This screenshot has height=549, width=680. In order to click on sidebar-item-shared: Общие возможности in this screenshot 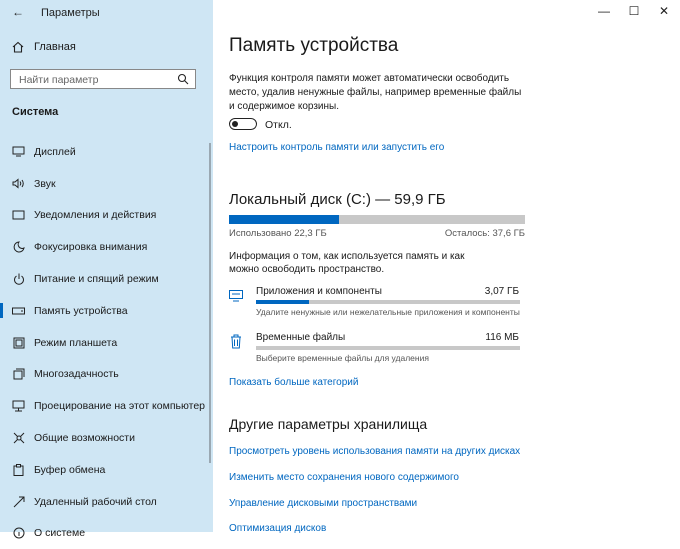, I will do `click(106, 438)`.